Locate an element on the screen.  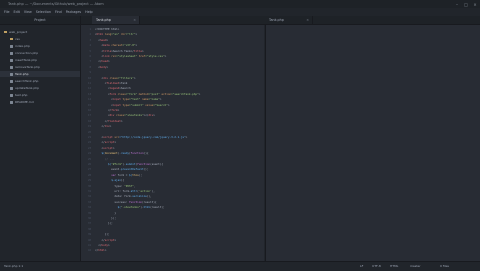
status-encoding: UTF-8 is located at coordinates (376, 266).